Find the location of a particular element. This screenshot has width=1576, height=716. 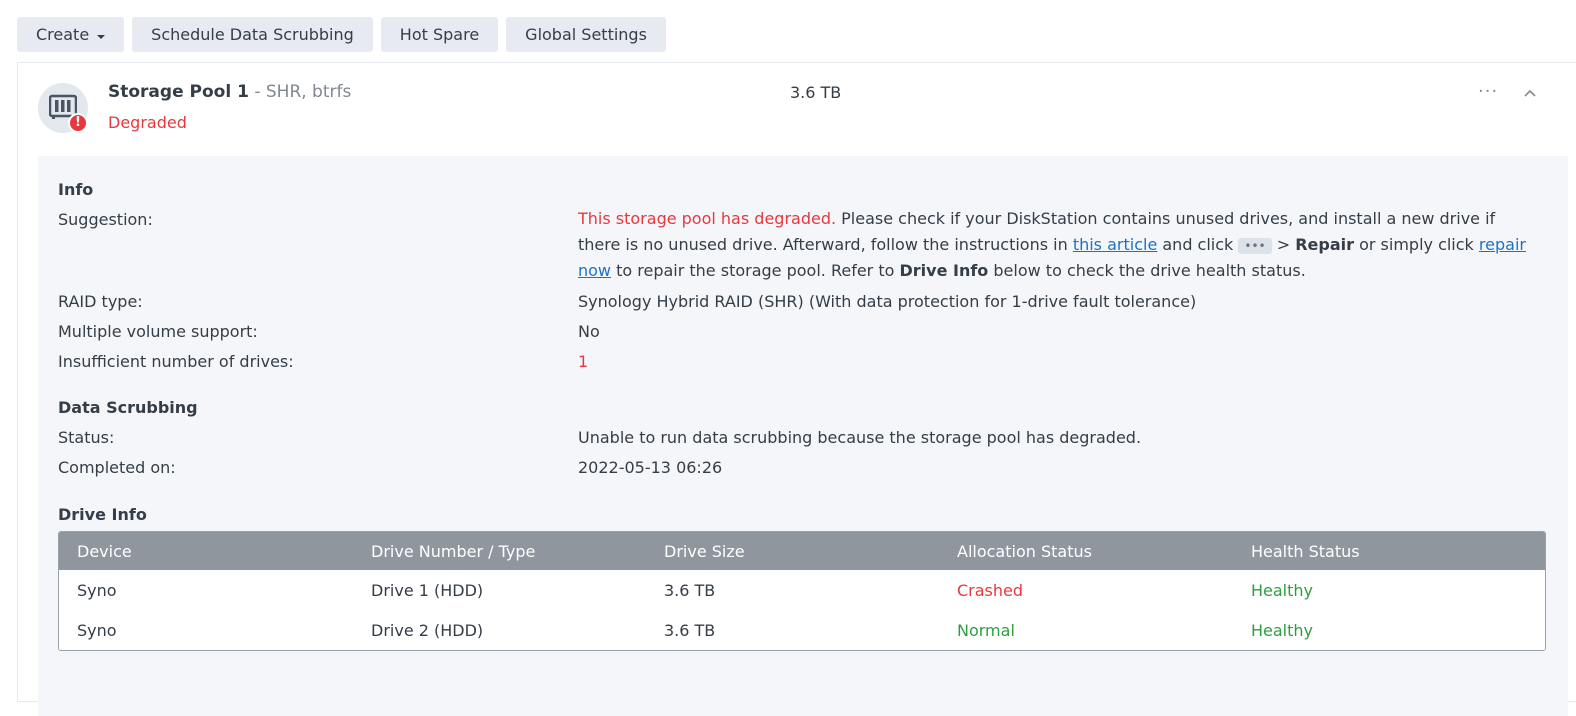

multiple-volume-value: No is located at coordinates (589, 331).